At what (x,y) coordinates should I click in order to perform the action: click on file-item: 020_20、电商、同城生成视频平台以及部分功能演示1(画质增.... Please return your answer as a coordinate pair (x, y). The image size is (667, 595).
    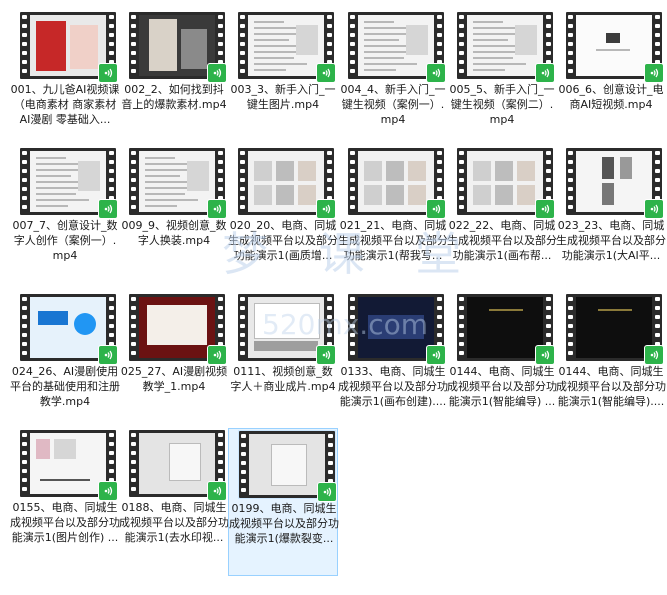
    Looking at the image, I should click on (283, 220).